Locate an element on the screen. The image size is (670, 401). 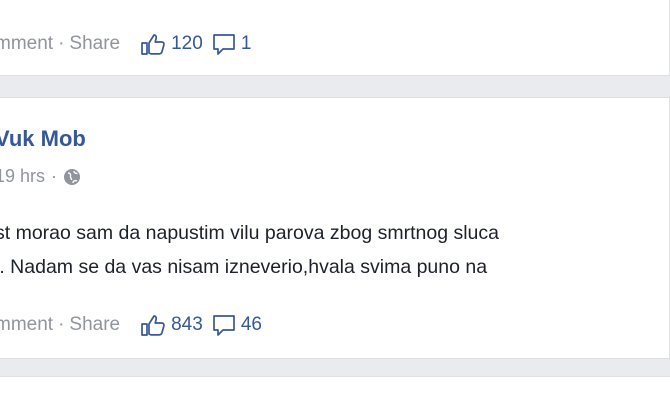
like-count: 843 is located at coordinates (187, 325).